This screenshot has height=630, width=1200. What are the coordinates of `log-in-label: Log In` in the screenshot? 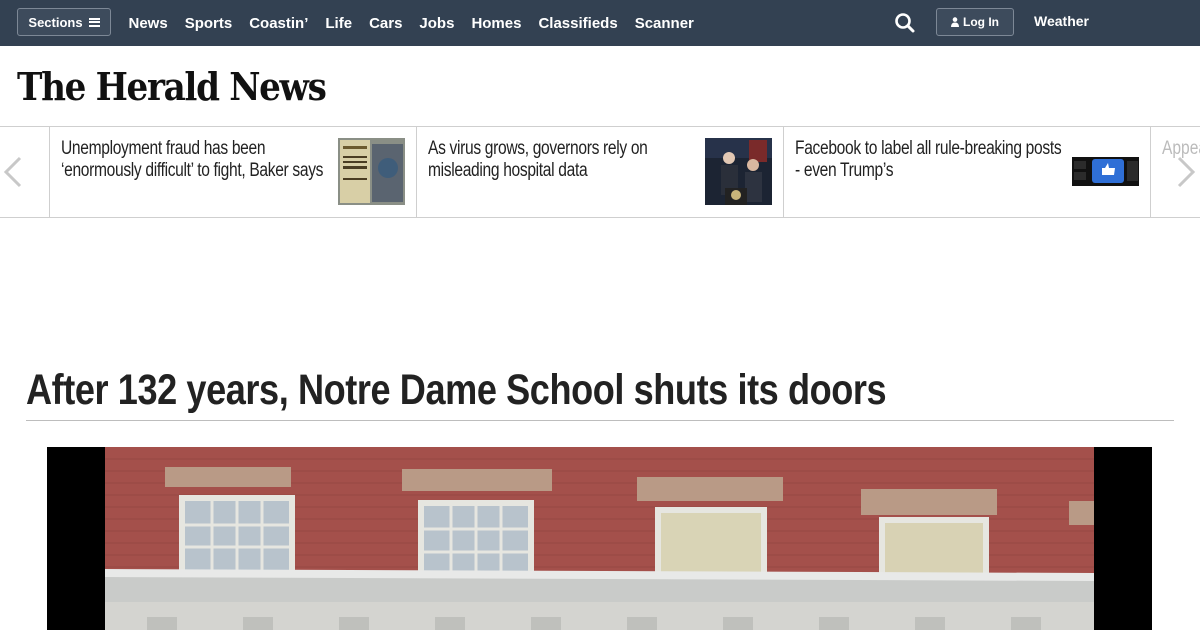 It's located at (981, 22).